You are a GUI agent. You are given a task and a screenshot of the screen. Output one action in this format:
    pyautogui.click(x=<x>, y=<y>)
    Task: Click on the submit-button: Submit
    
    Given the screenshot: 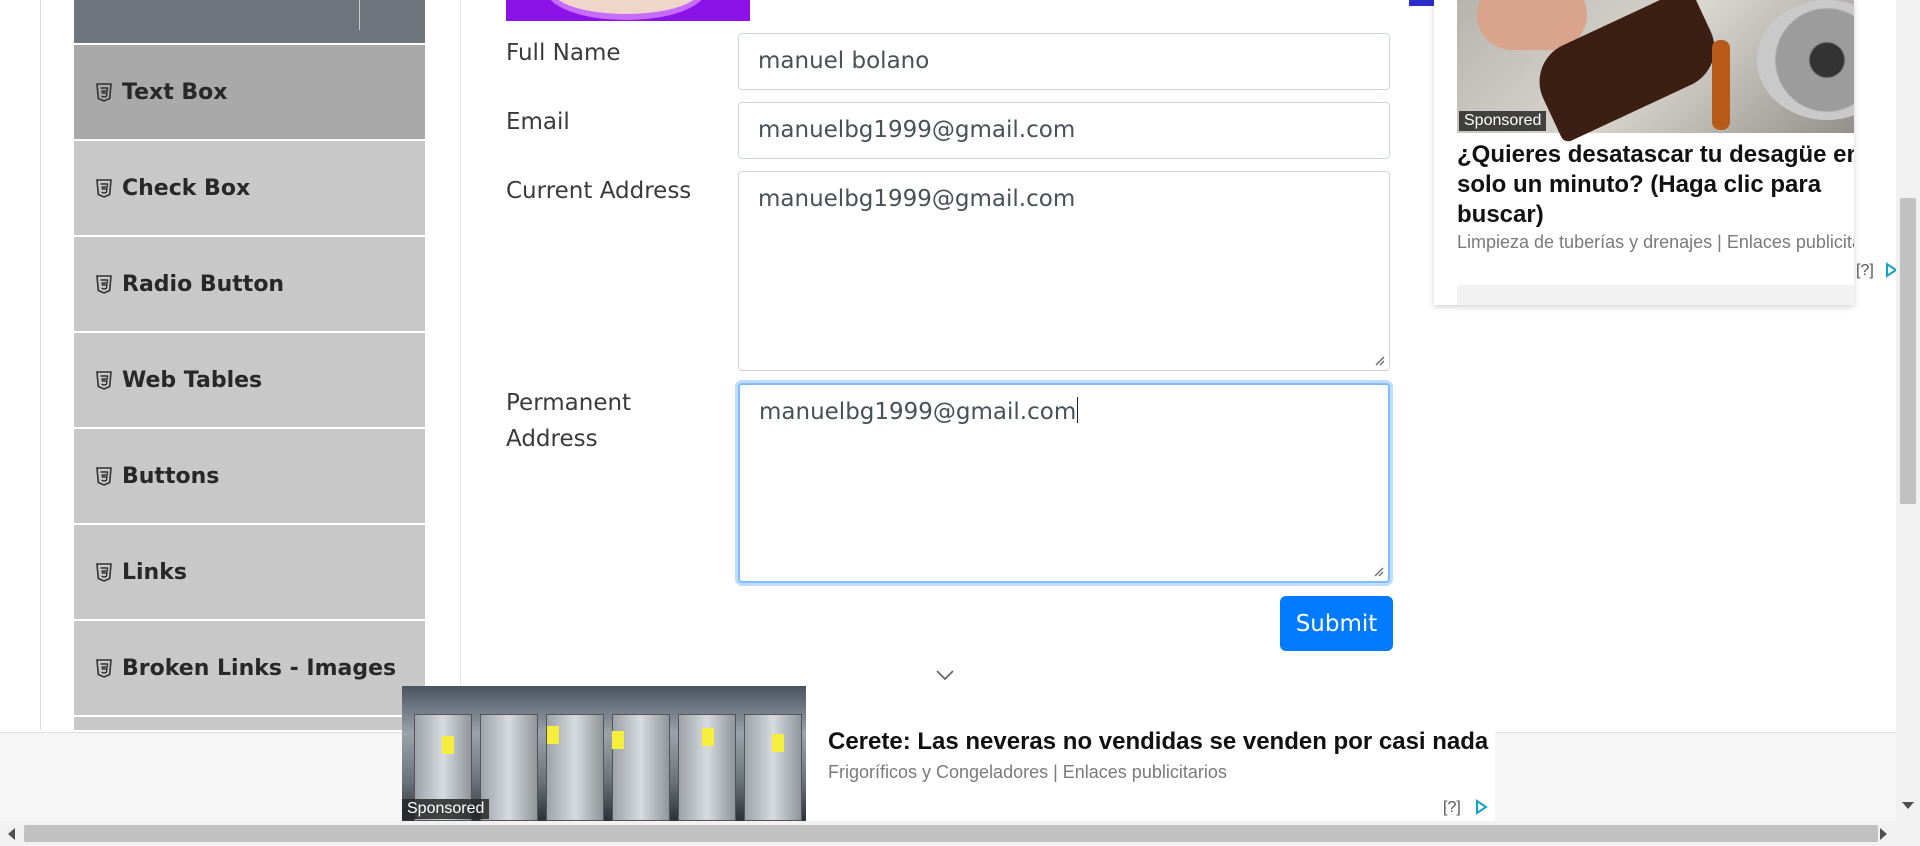 What is the action you would take?
    pyautogui.click(x=1336, y=623)
    